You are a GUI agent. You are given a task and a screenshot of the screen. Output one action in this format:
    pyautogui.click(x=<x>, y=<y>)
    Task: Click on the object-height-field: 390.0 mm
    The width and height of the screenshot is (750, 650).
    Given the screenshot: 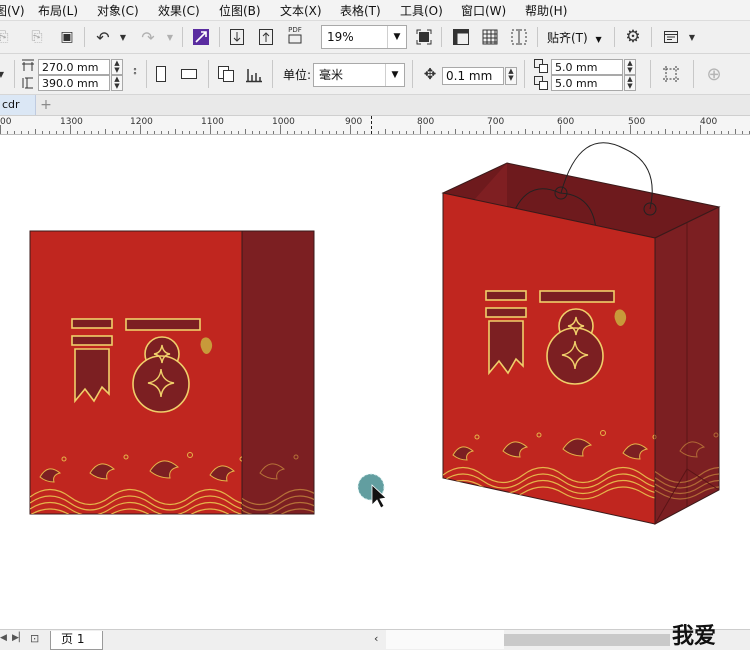 What is the action you would take?
    pyautogui.click(x=74, y=83)
    